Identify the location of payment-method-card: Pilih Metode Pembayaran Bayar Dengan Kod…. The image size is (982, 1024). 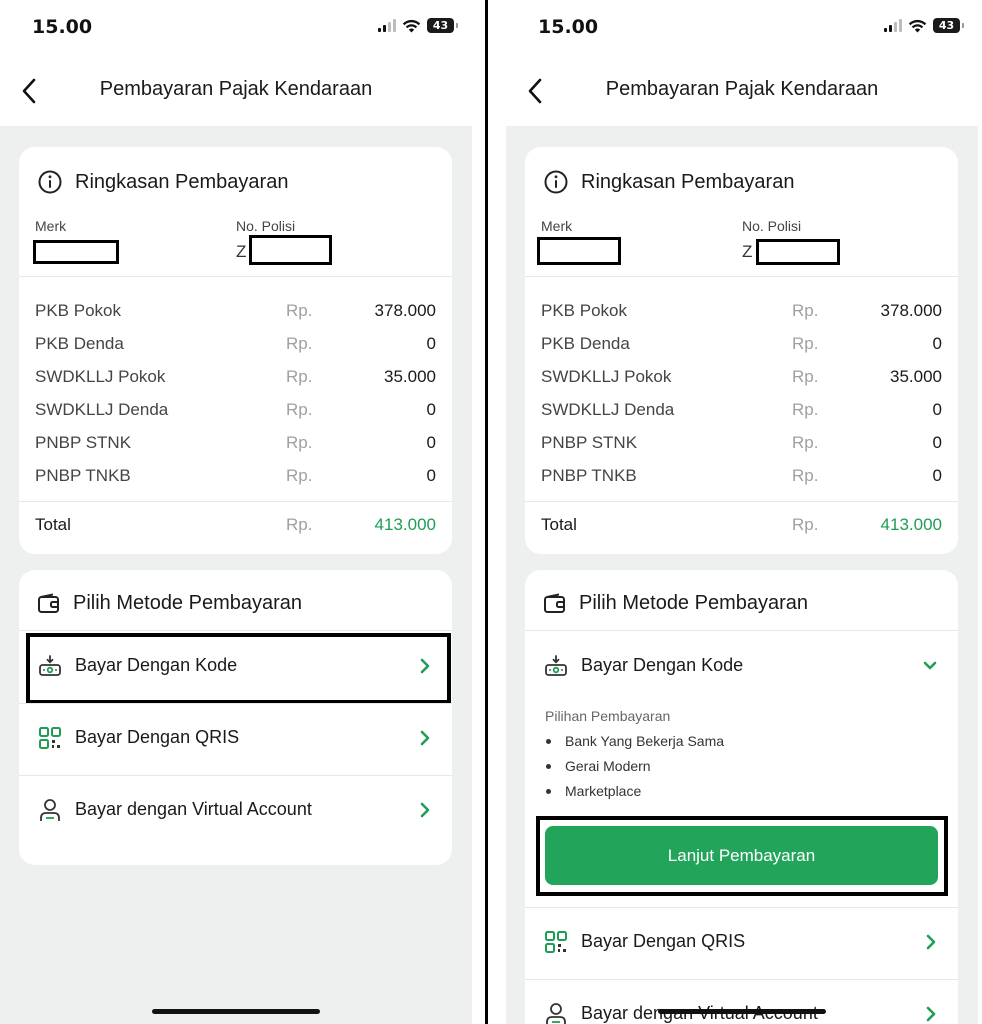
(235, 717).